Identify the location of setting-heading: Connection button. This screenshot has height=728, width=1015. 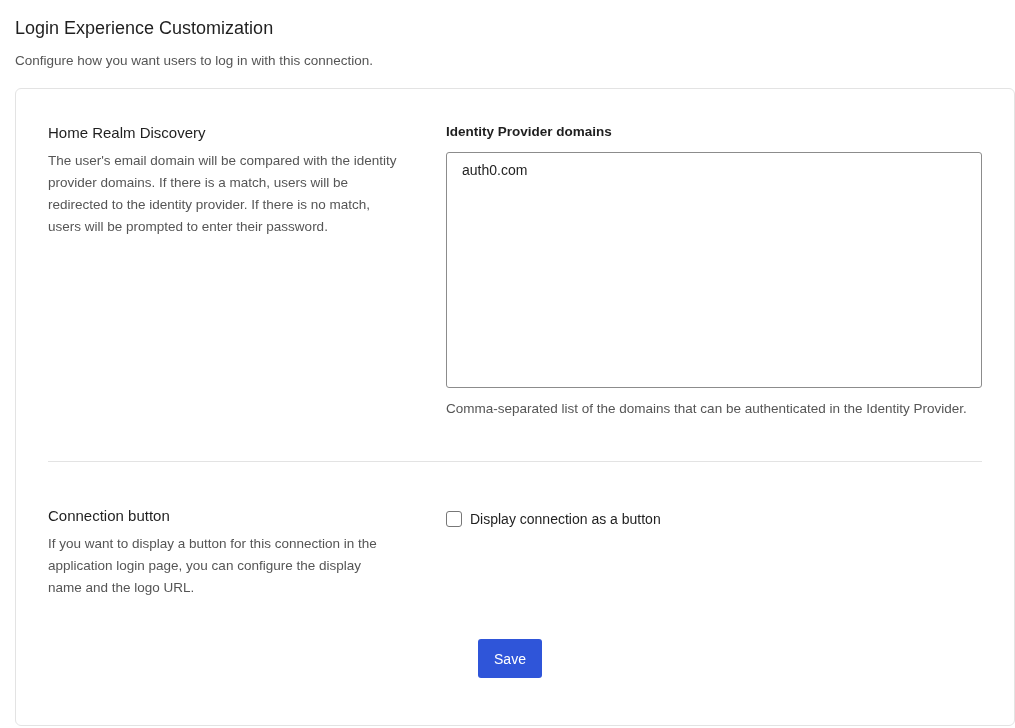
(109, 516).